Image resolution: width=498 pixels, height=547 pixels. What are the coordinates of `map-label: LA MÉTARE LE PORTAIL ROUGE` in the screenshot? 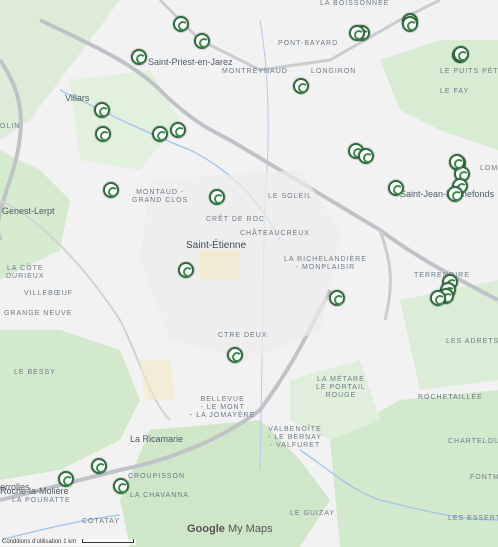 It's located at (341, 387).